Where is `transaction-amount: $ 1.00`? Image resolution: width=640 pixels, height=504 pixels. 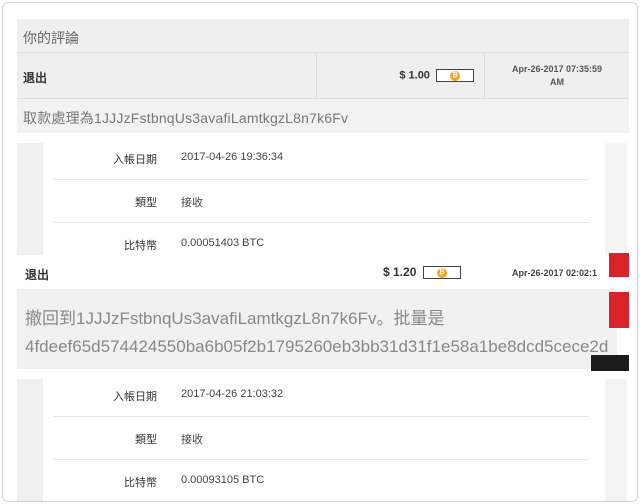
transaction-amount: $ 1.00 is located at coordinates (414, 75).